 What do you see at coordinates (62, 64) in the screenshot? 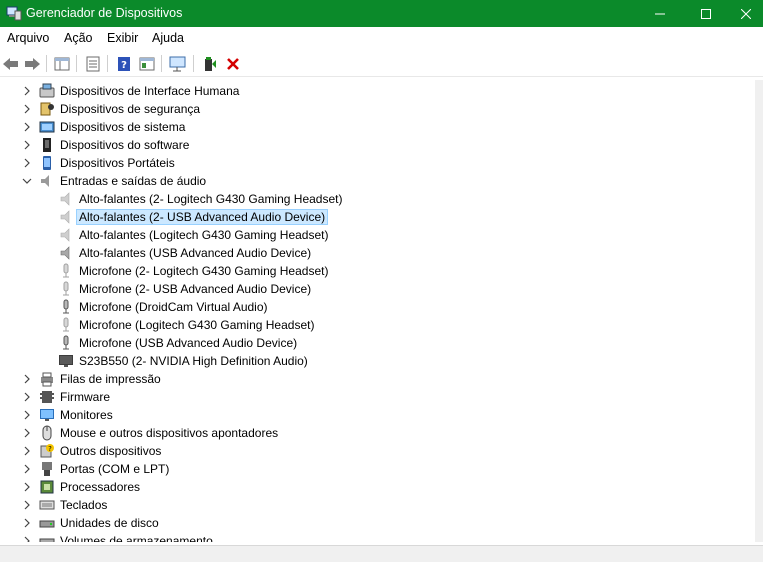
I see `properties-view-button` at bounding box center [62, 64].